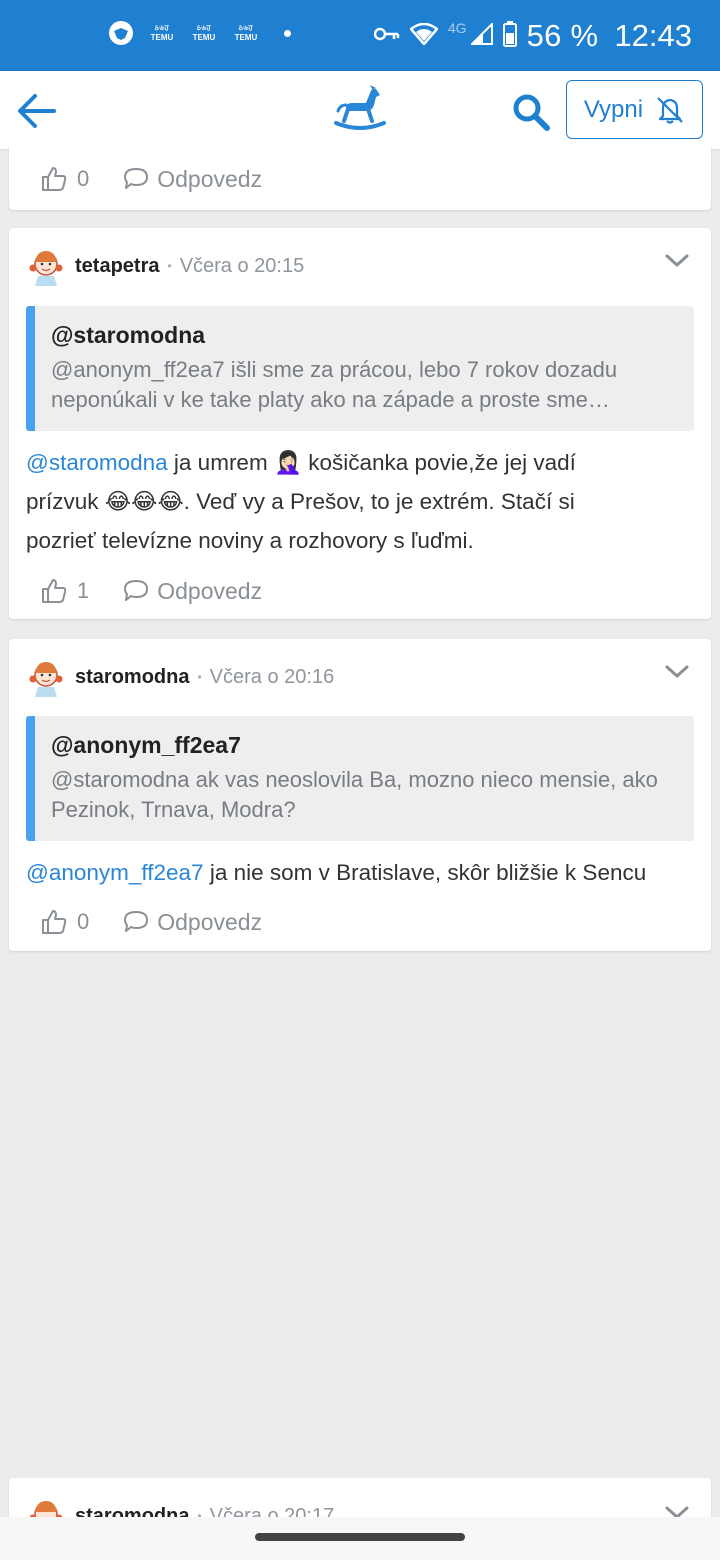  I want to click on mute-notifications-button: Vypni, so click(634, 109).